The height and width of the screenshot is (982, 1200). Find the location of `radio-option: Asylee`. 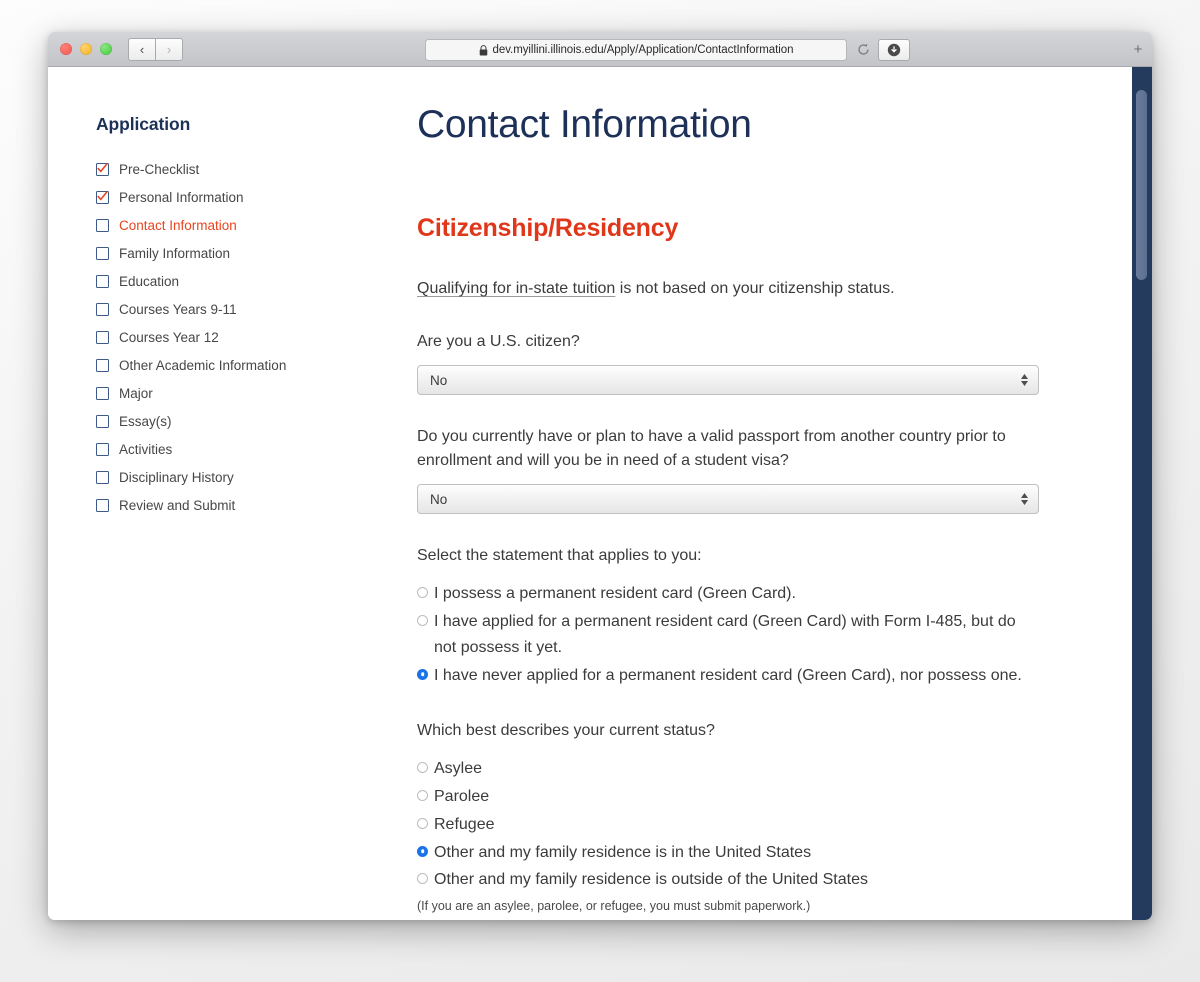

radio-option: Asylee is located at coordinates (784, 769).